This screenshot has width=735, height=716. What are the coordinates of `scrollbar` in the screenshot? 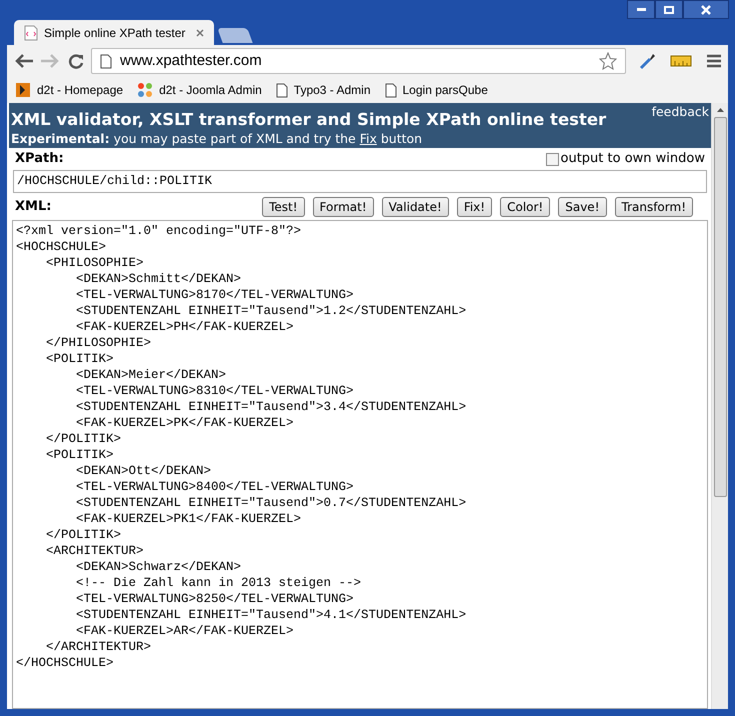 It's located at (719, 406).